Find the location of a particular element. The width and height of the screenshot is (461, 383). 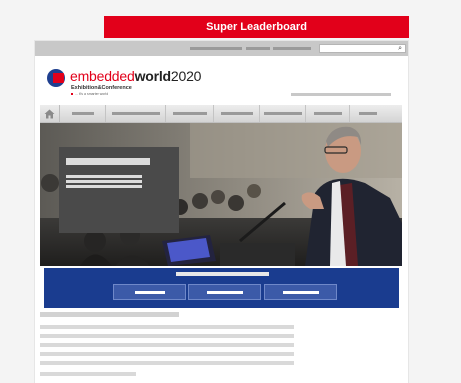

super-leaderboard-ad: Super Leaderboard is located at coordinates (256, 27).